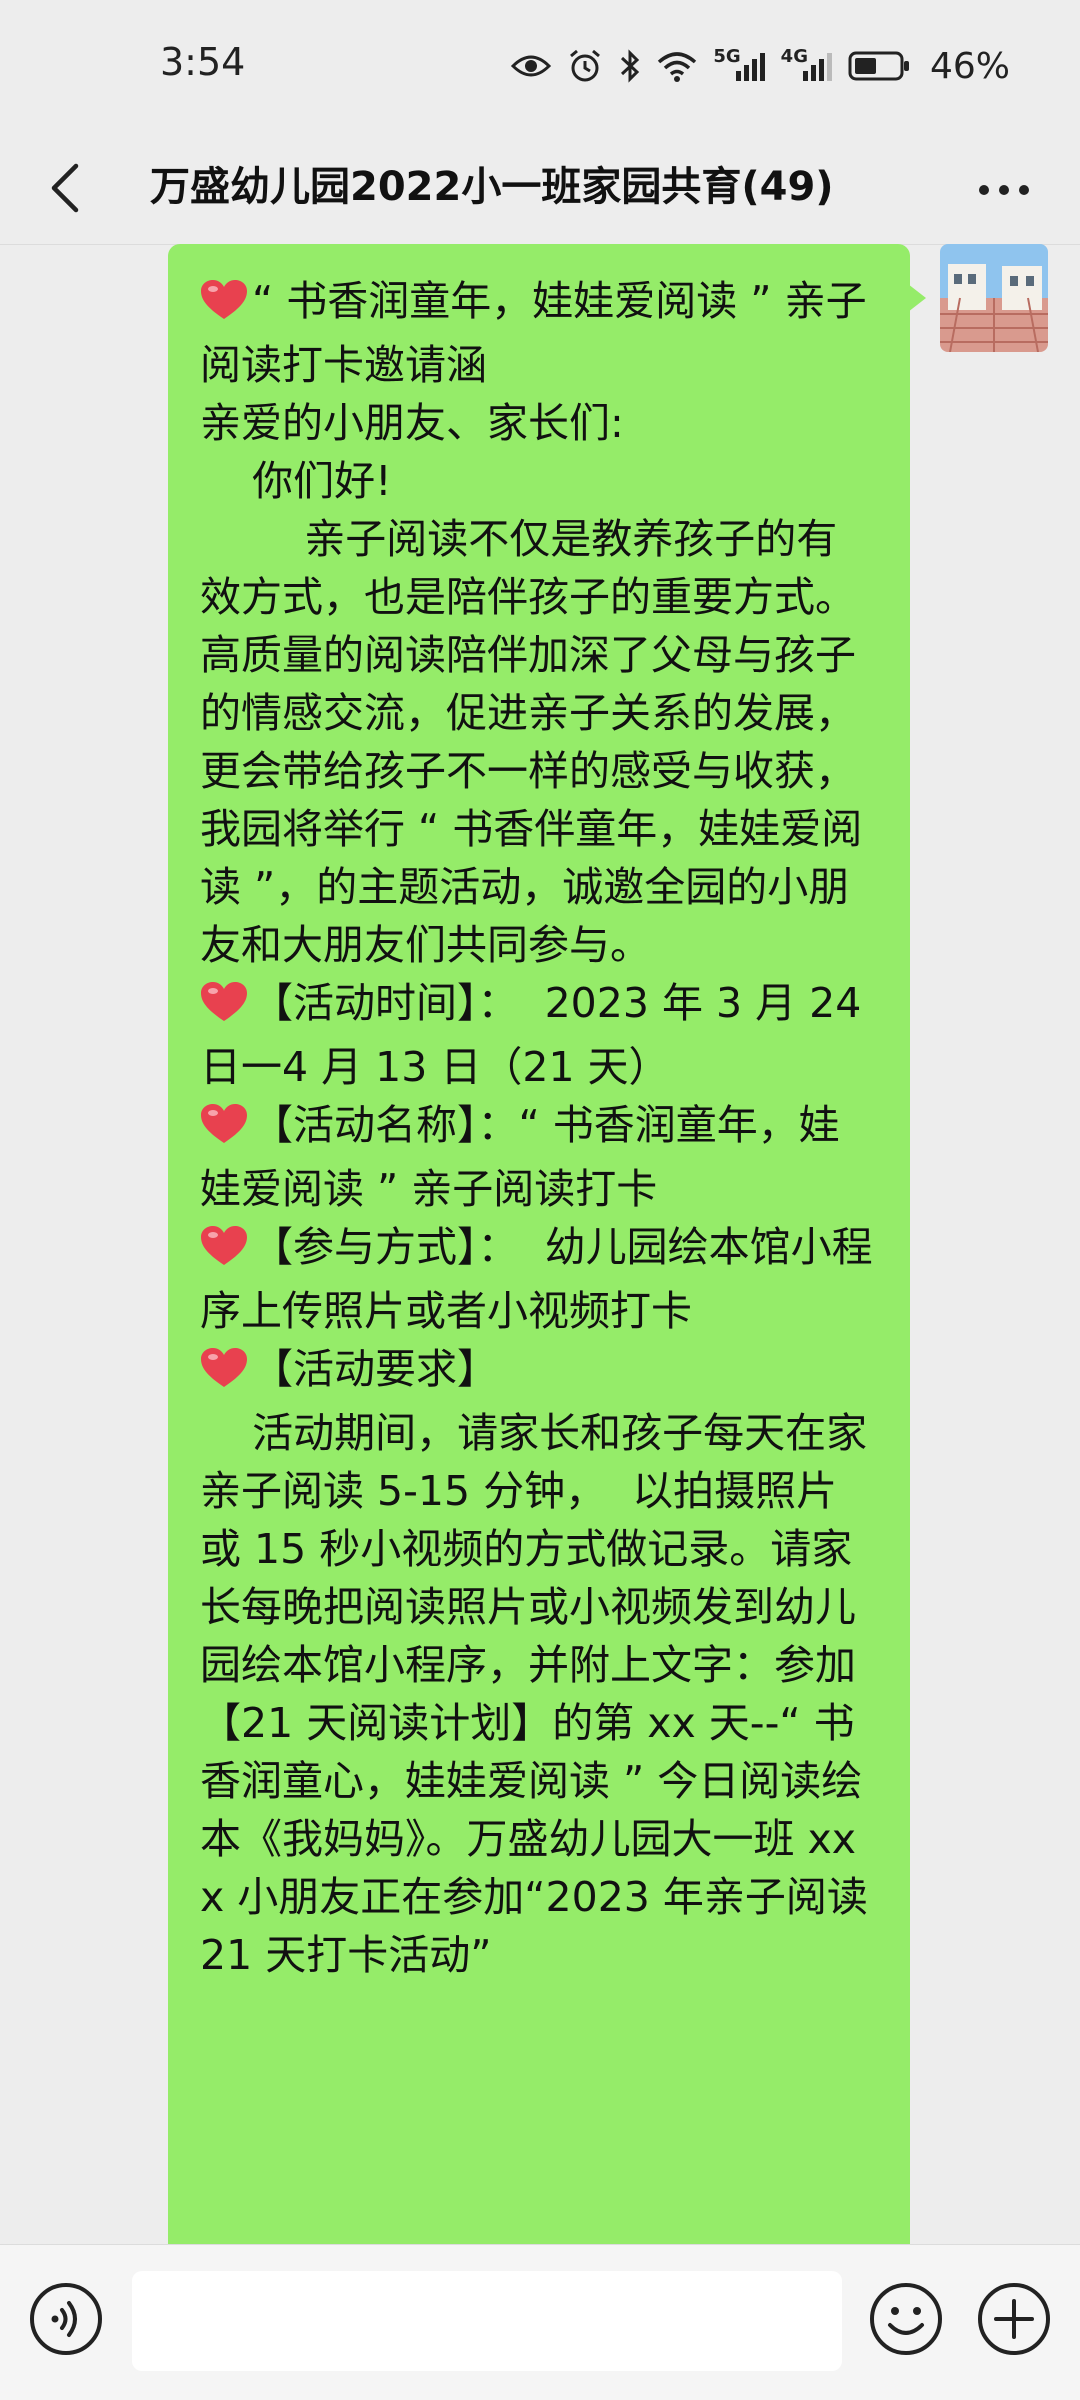 This screenshot has height=2400, width=1080. I want to click on back-button, so click(66, 188).